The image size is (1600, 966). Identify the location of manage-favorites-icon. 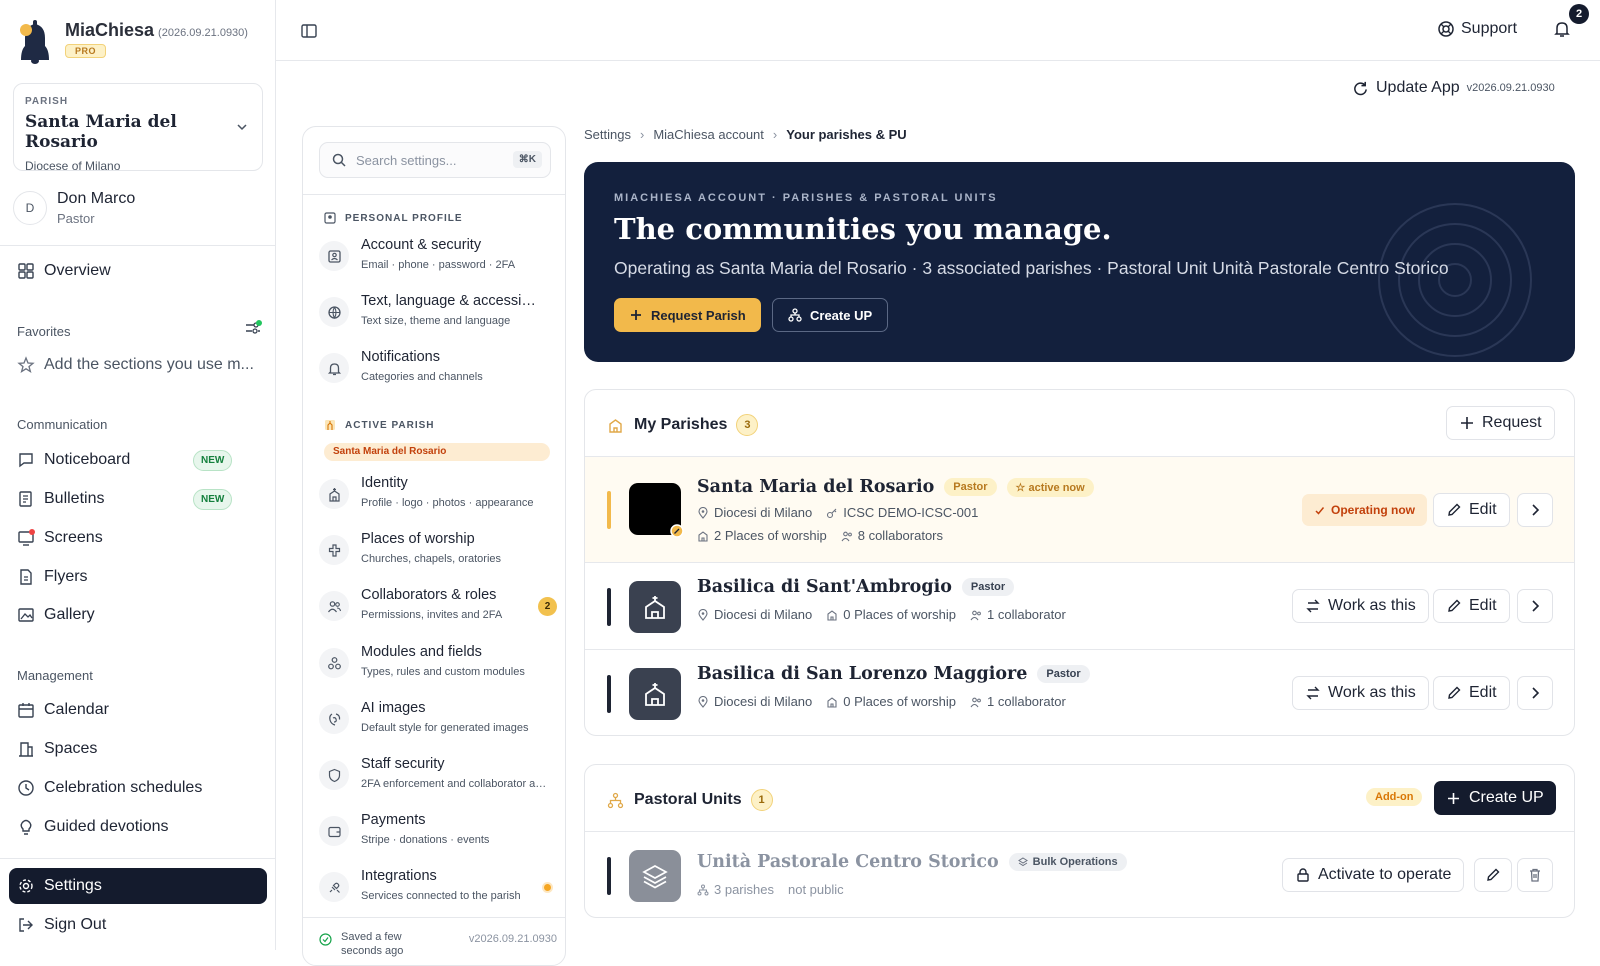
(253, 329).